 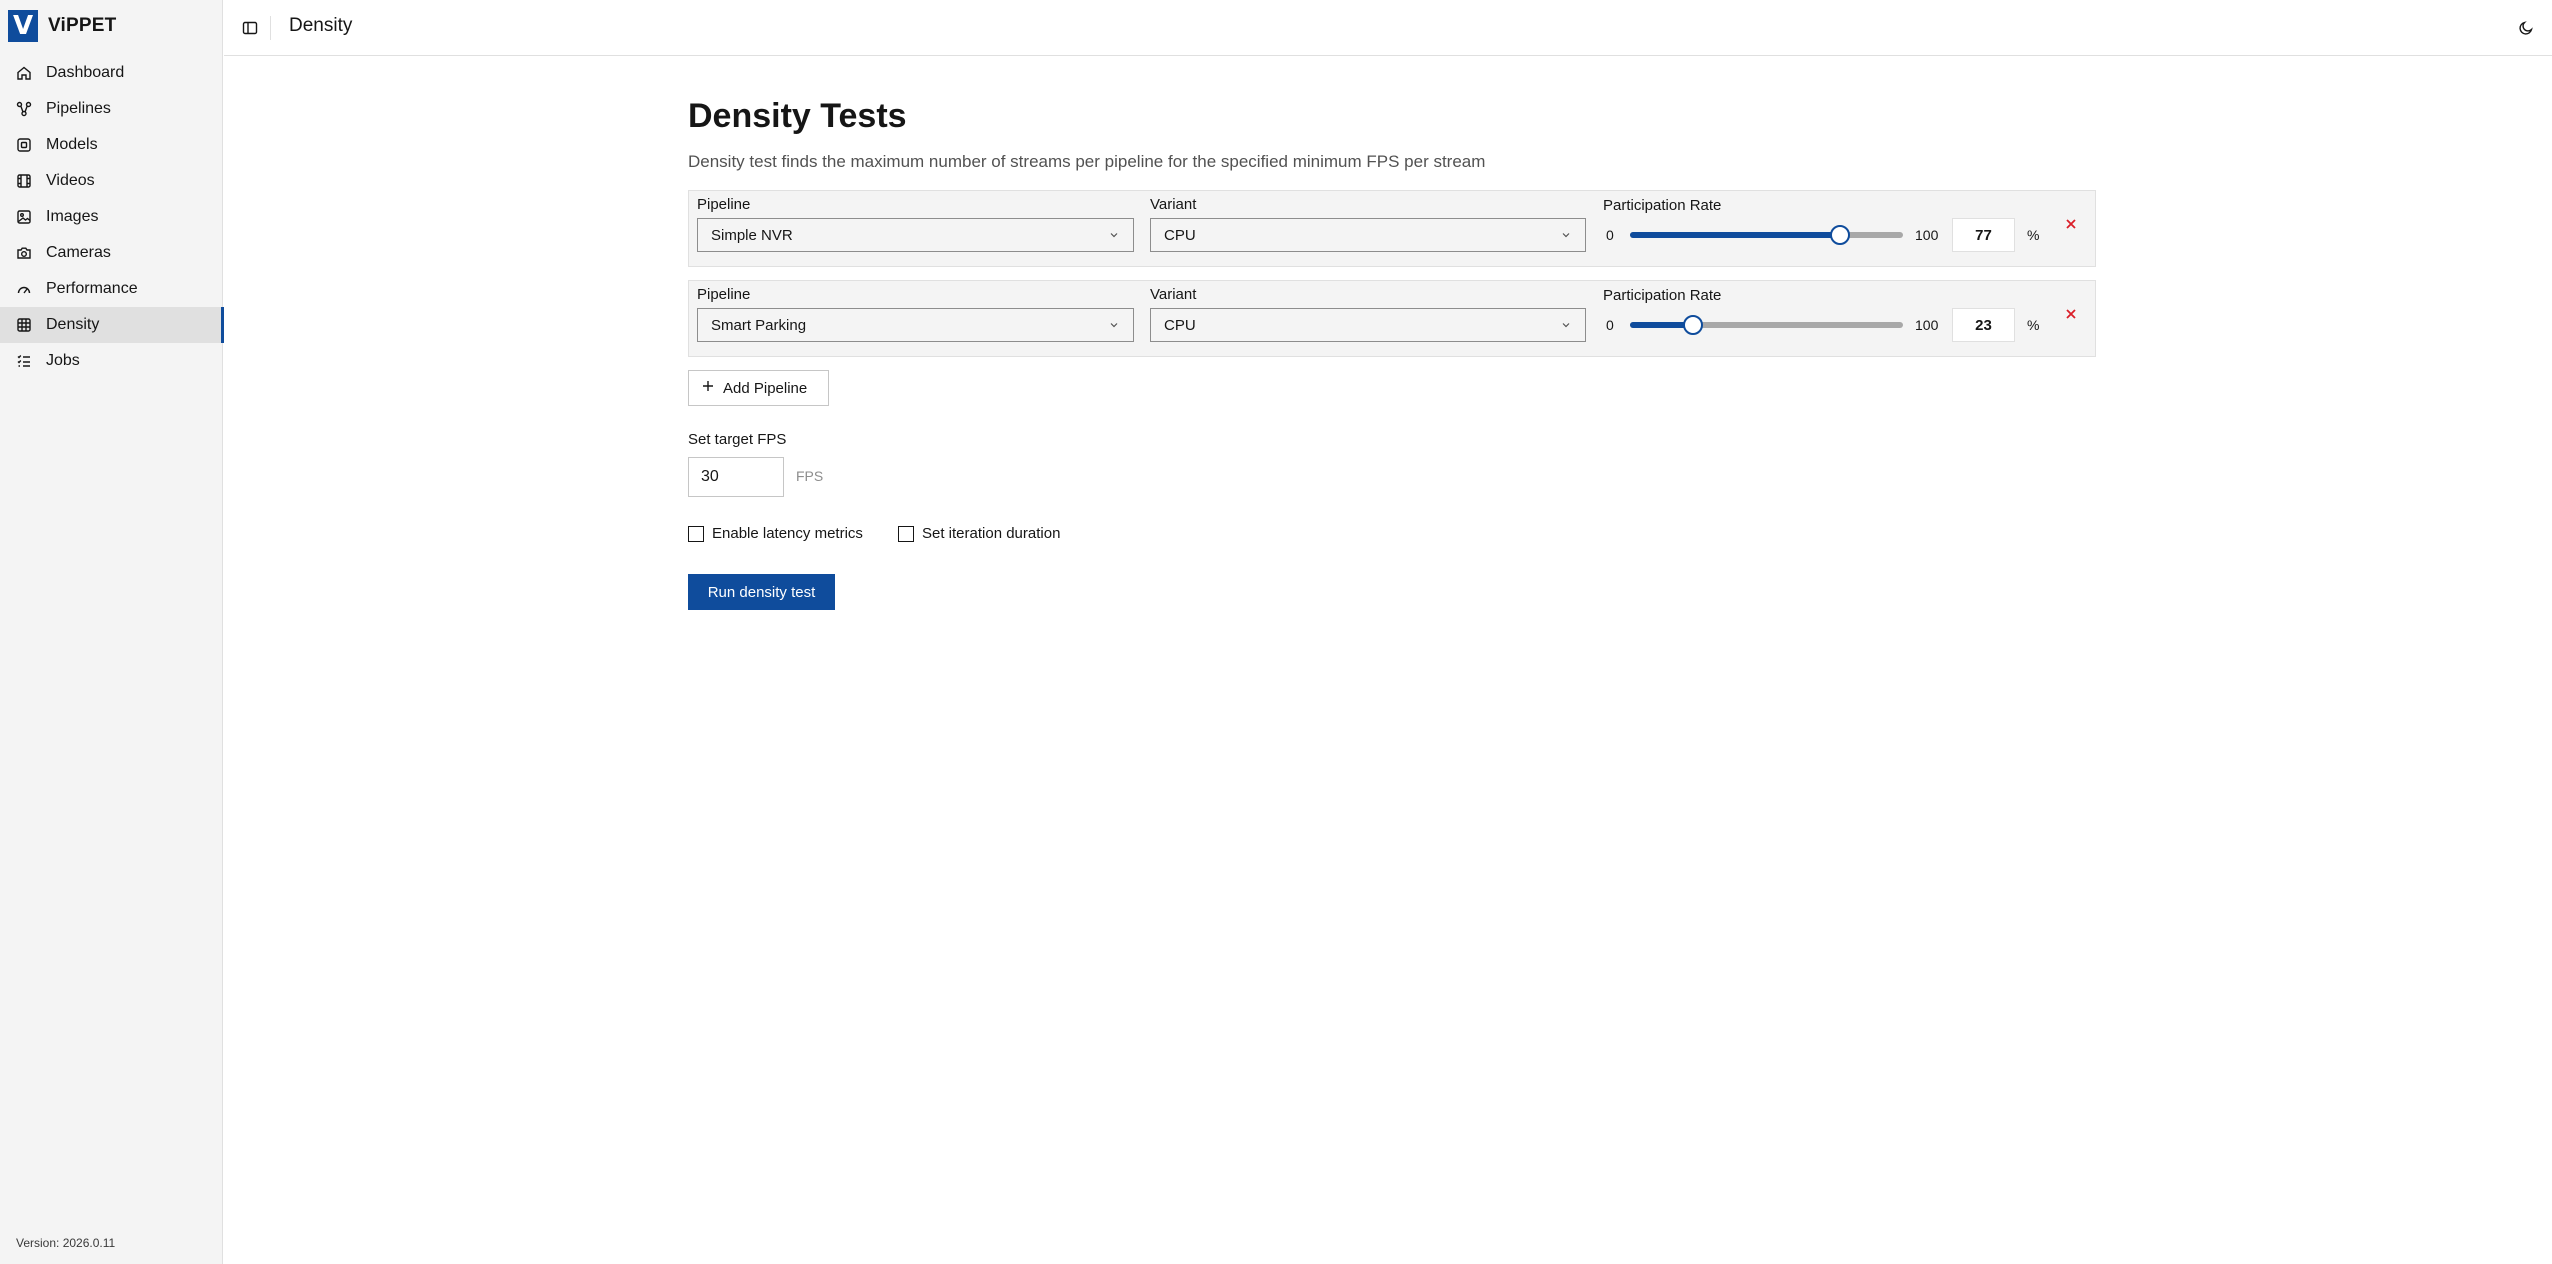 I want to click on fps-unit: FPS, so click(x=810, y=476).